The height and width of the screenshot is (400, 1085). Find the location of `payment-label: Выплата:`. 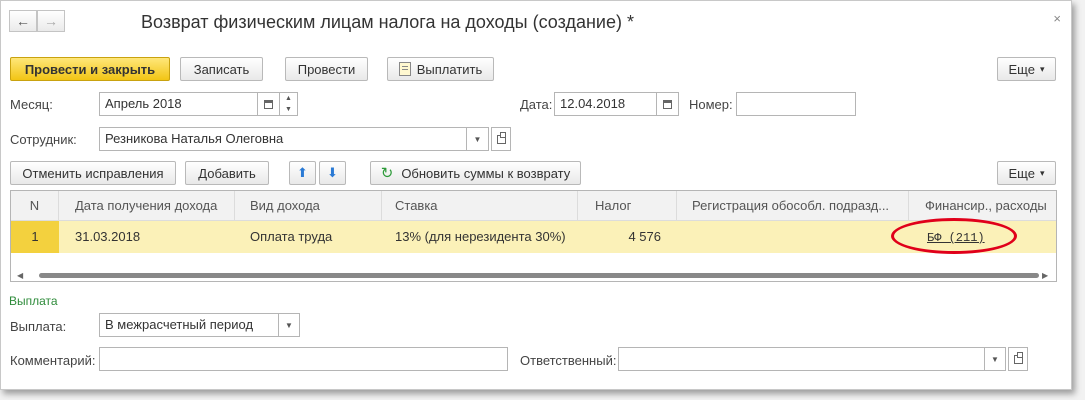

payment-label: Выплата: is located at coordinates (38, 326).